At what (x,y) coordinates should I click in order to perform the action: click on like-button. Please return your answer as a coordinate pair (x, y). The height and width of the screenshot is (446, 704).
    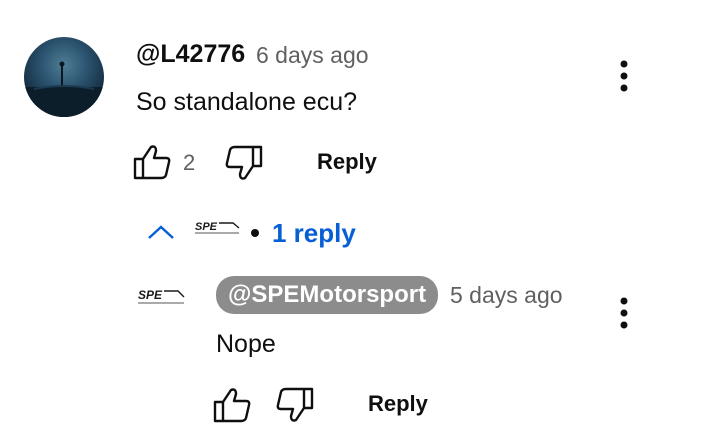
    Looking at the image, I should click on (152, 162).